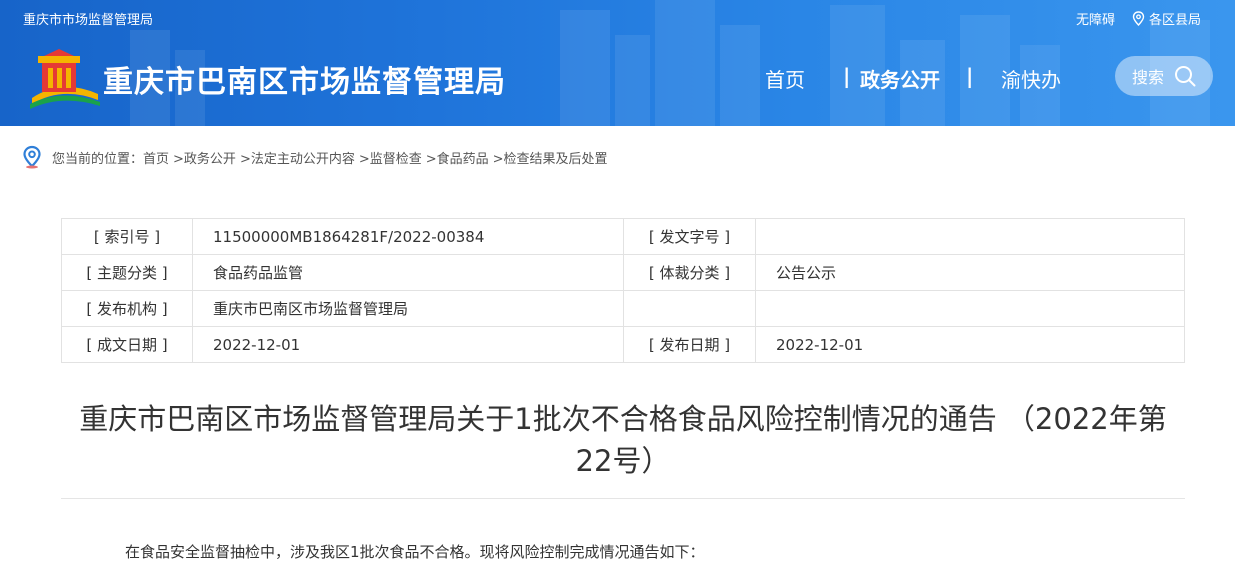  I want to click on table-row: [ 发布机构 ] 重庆市巴南区市场监督管理局, so click(623, 308).